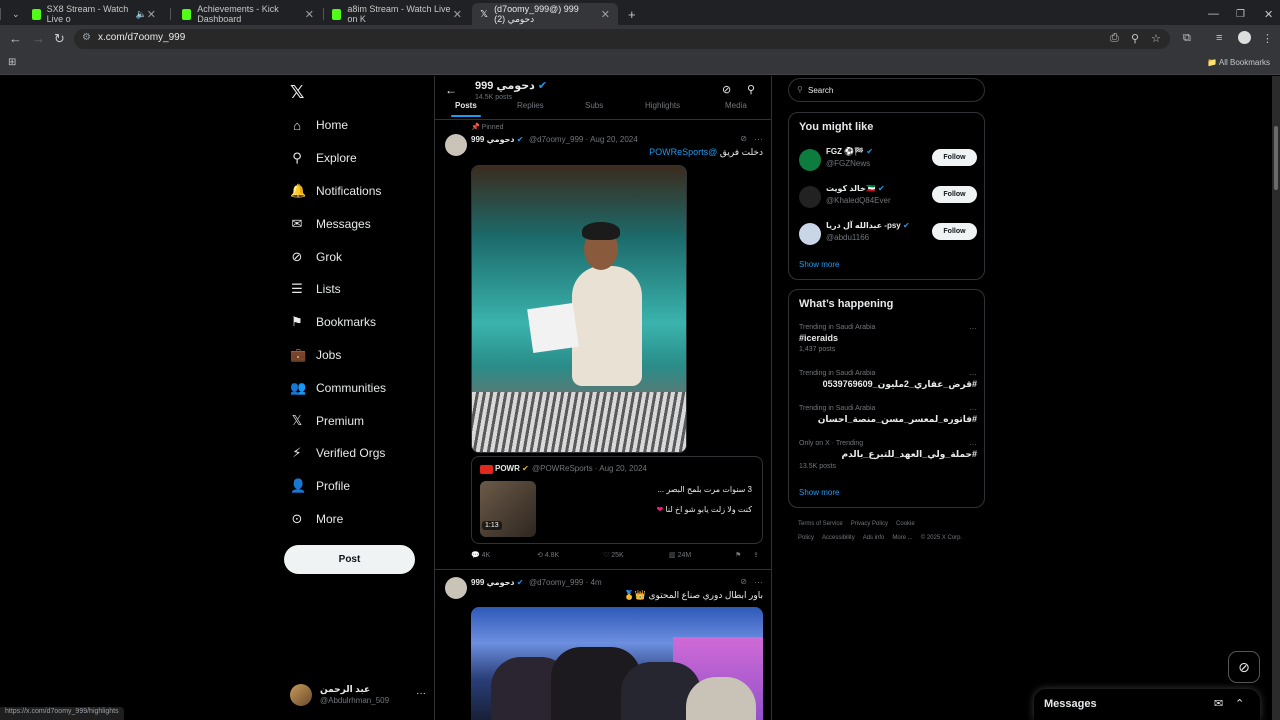 The height and width of the screenshot is (720, 1280). Describe the element at coordinates (613, 555) in the screenshot. I see `like-button: ♡ 25K` at that location.